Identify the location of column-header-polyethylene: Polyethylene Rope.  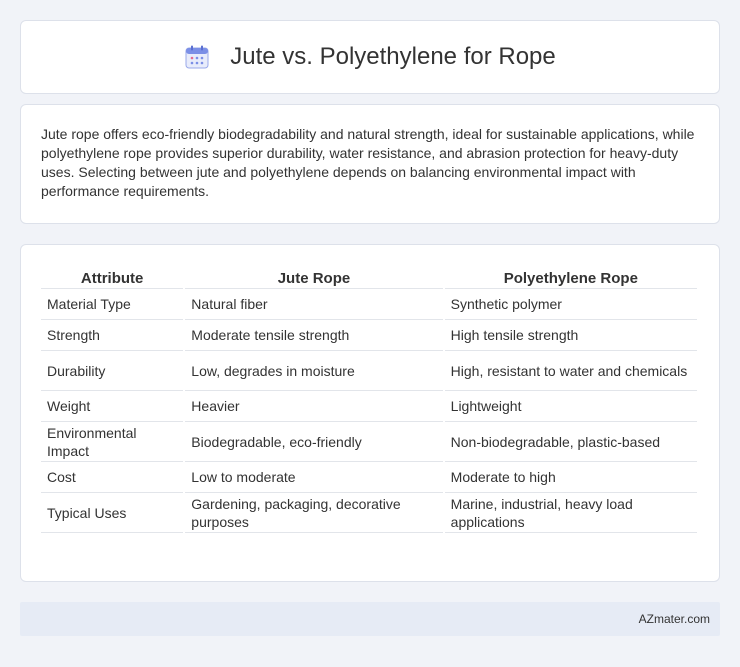
(570, 276).